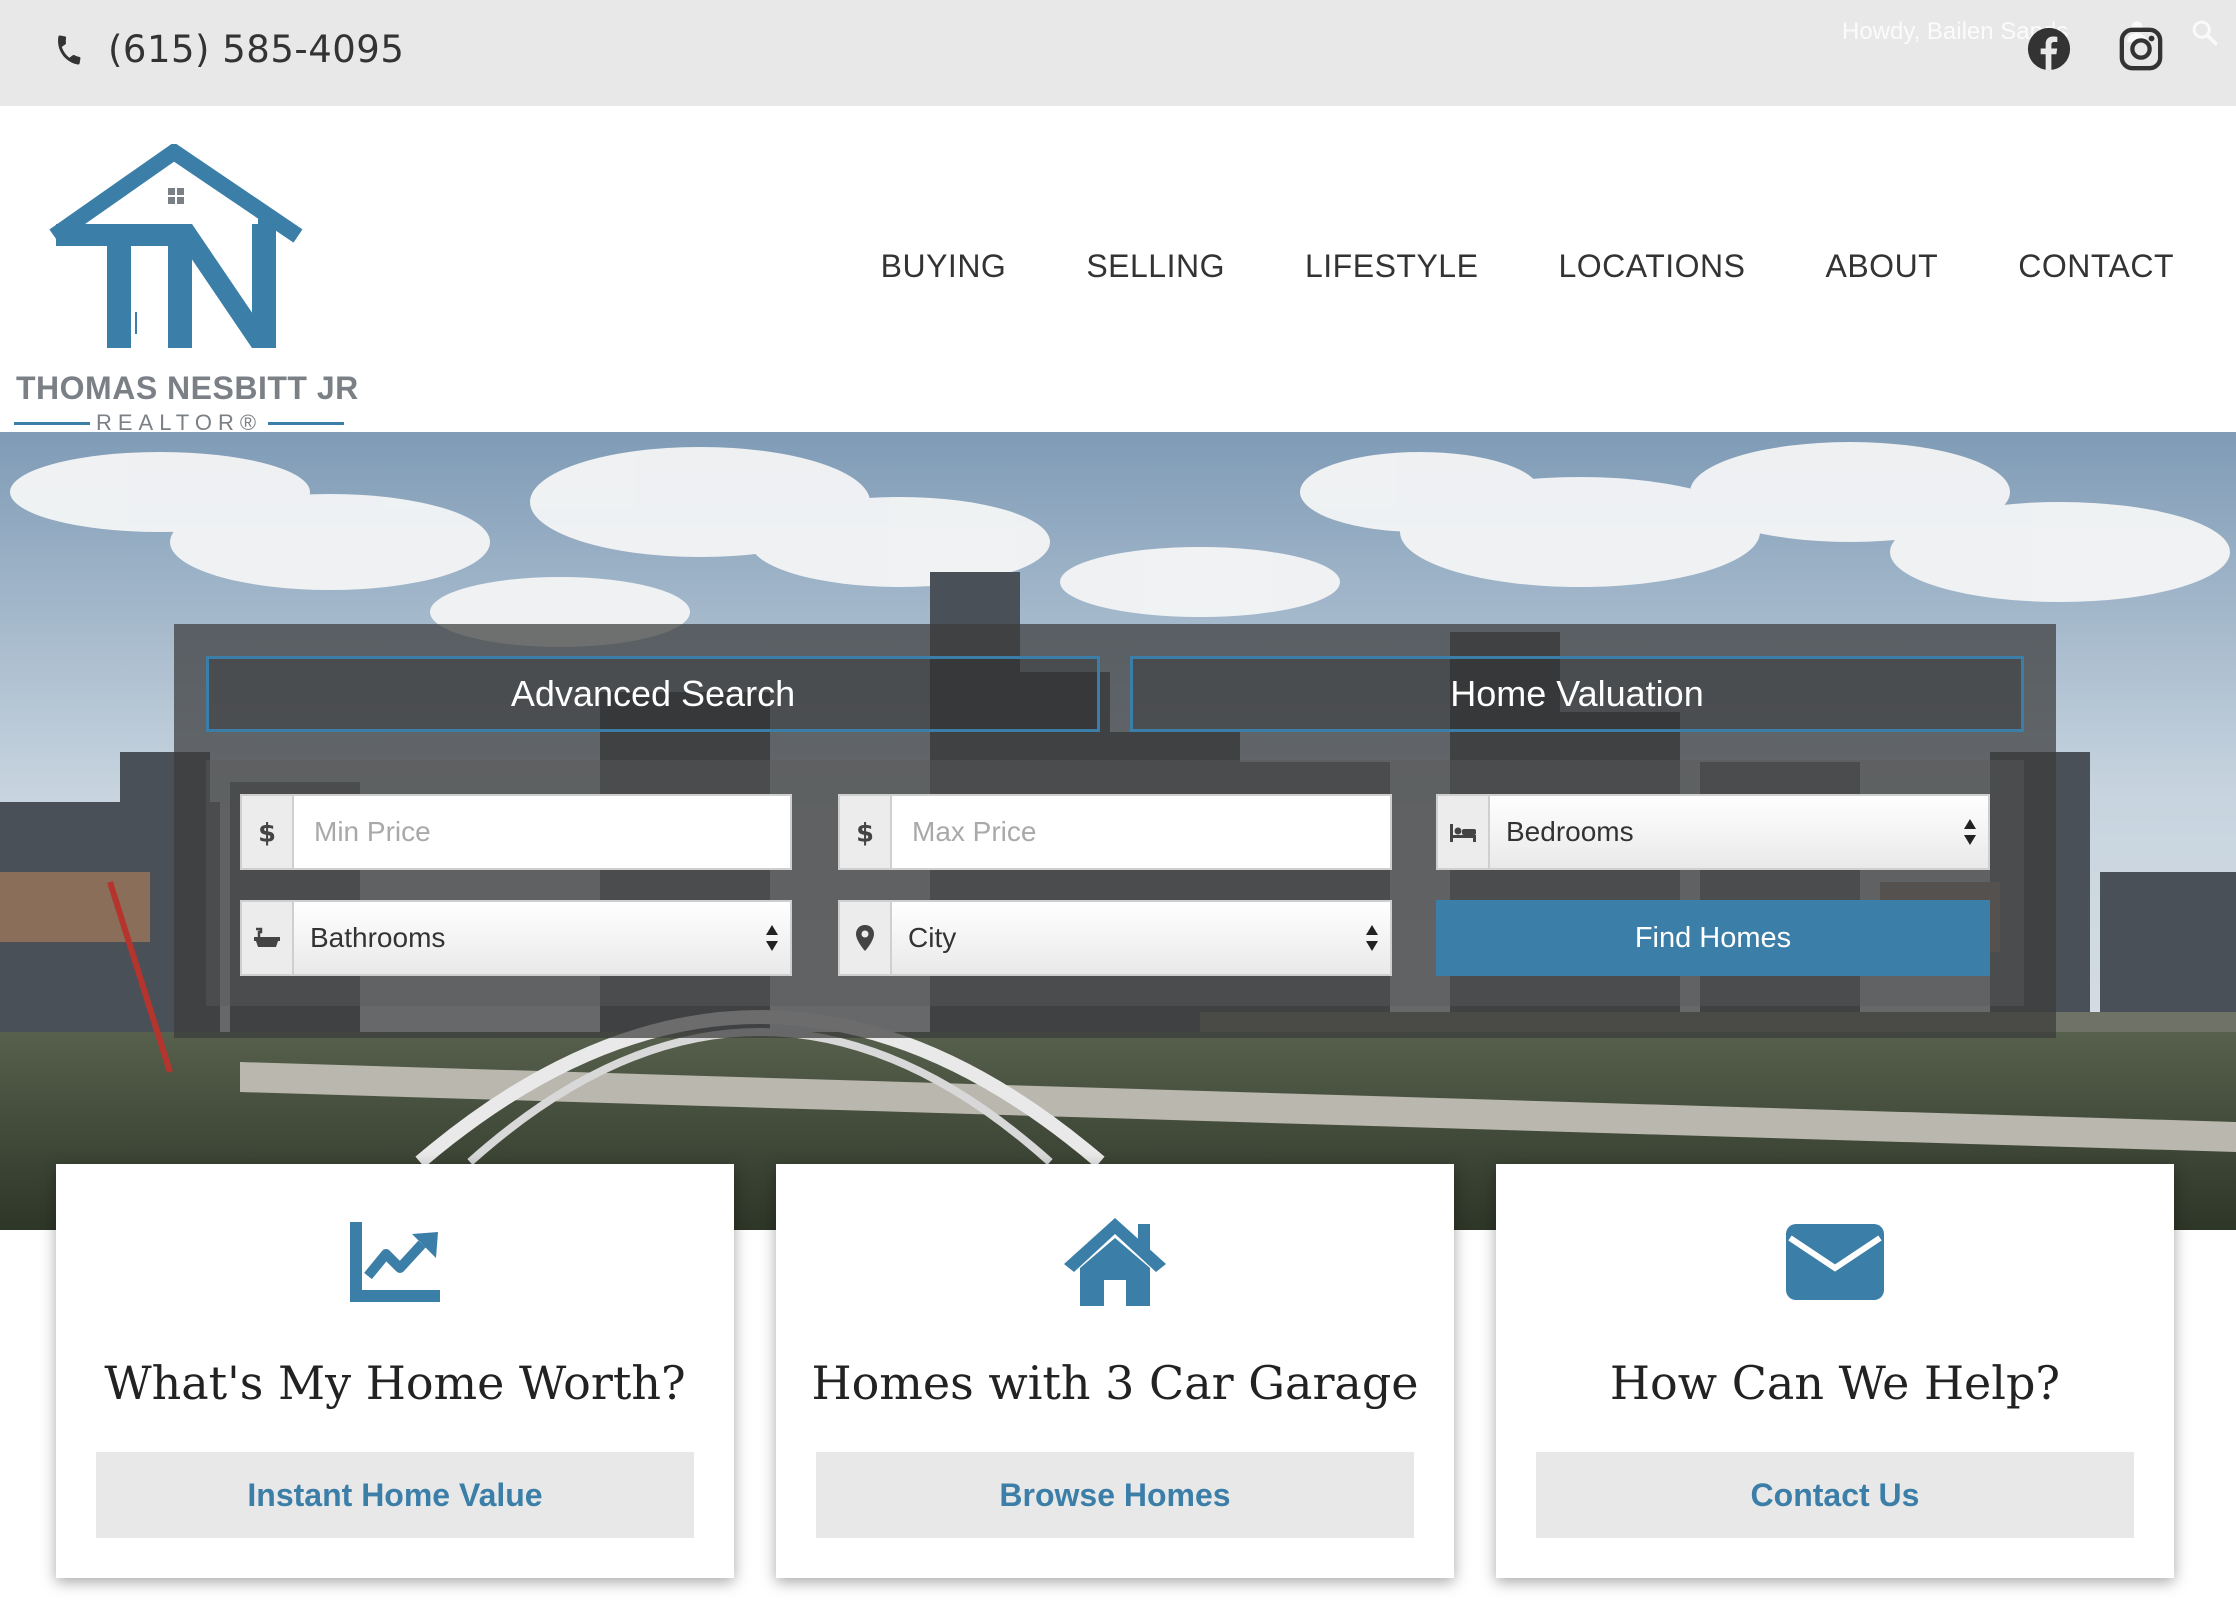  Describe the element at coordinates (1881, 266) in the screenshot. I see `nav-about: ABOUT` at that location.